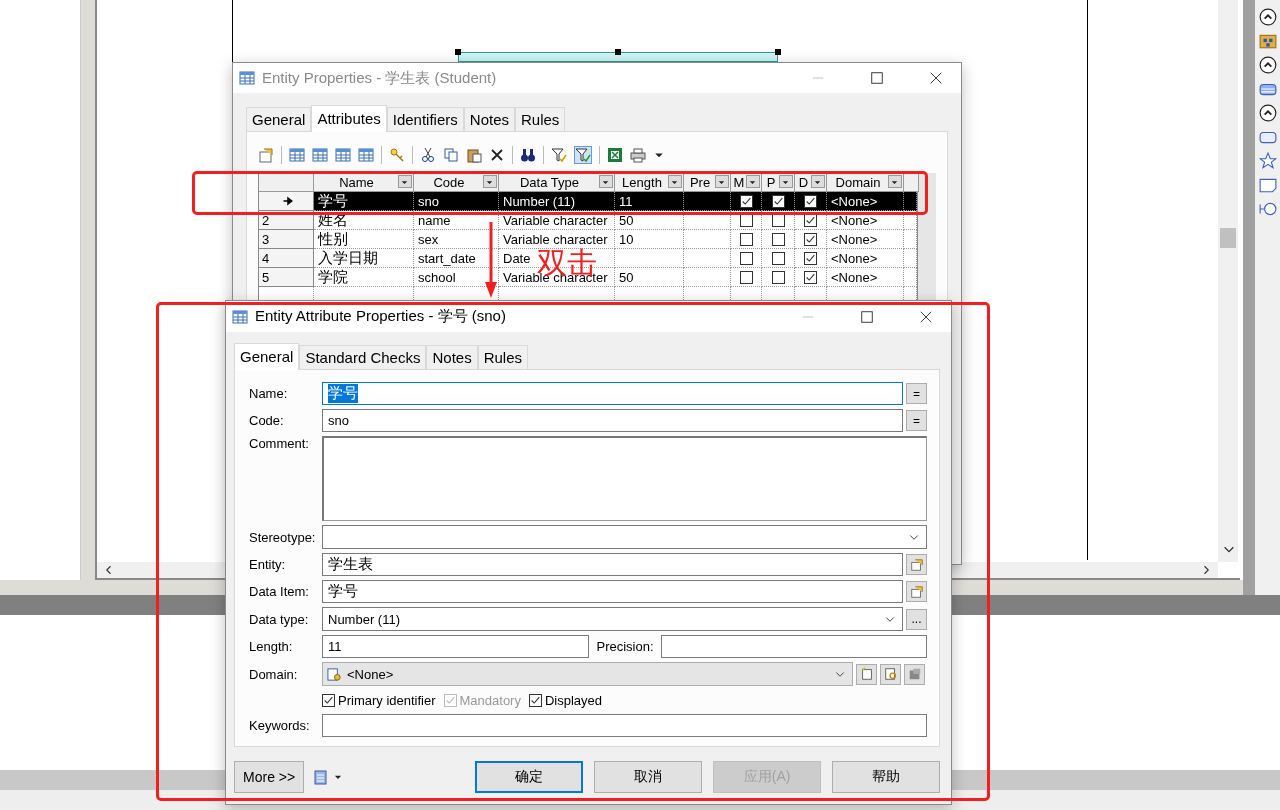 Image resolution: width=1280 pixels, height=810 pixels. What do you see at coordinates (286, 258) in the screenshot?
I see `row-header: 4` at bounding box center [286, 258].